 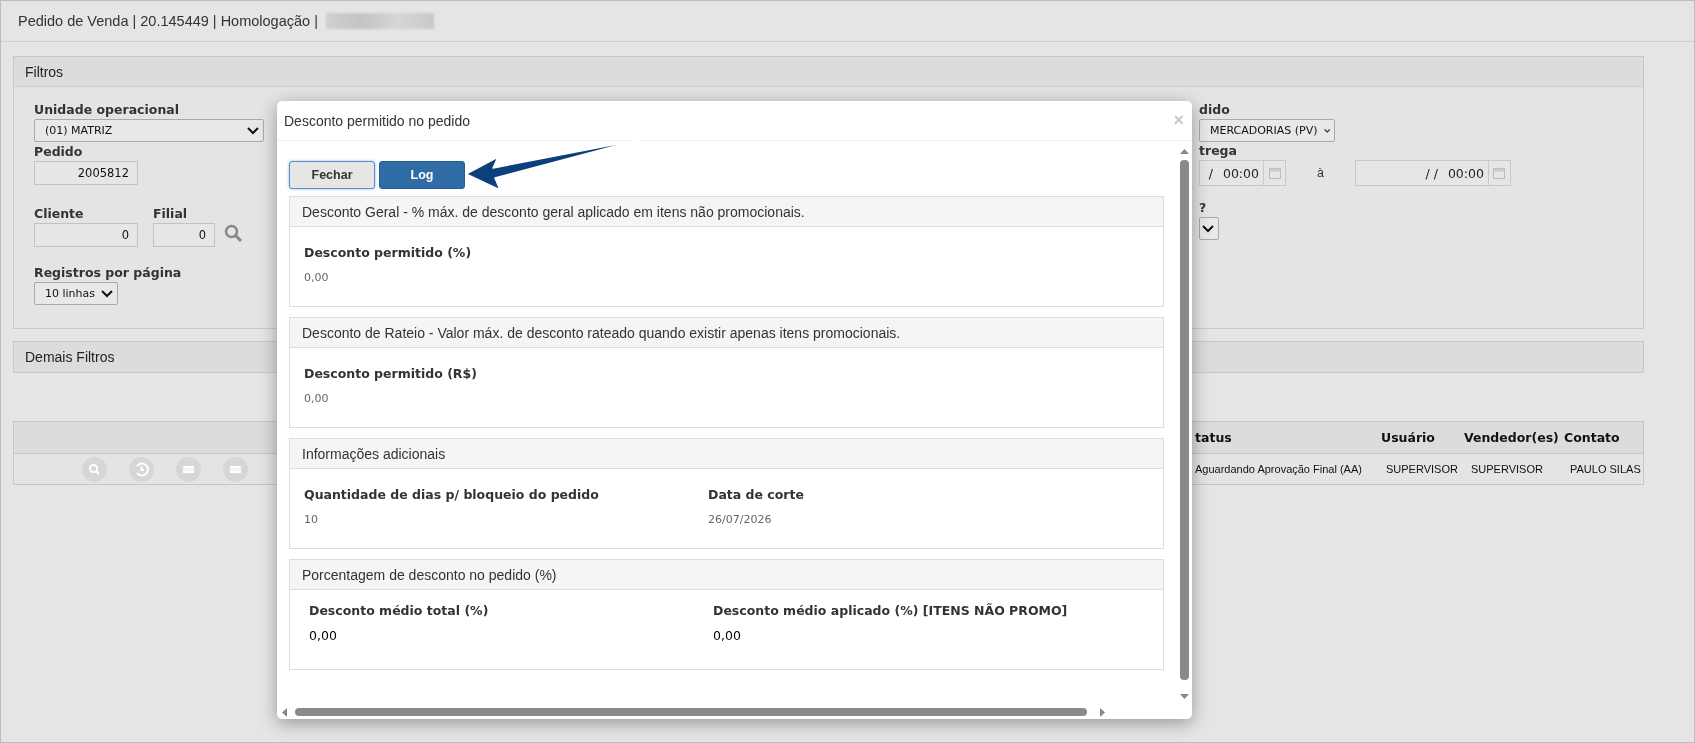 I want to click on table-cell-text: Aguardando Aprovação Final (AA), so click(x=1279, y=469).